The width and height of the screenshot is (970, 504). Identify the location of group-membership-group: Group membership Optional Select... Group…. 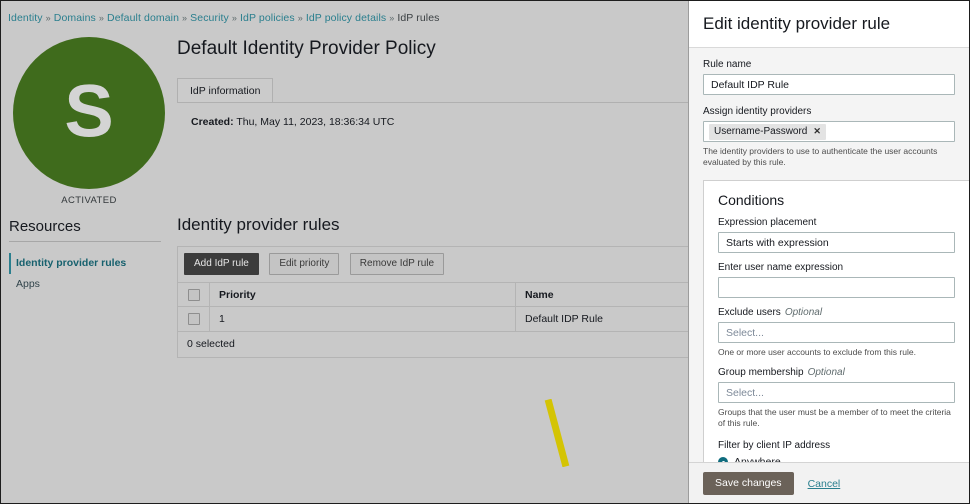
(836, 398).